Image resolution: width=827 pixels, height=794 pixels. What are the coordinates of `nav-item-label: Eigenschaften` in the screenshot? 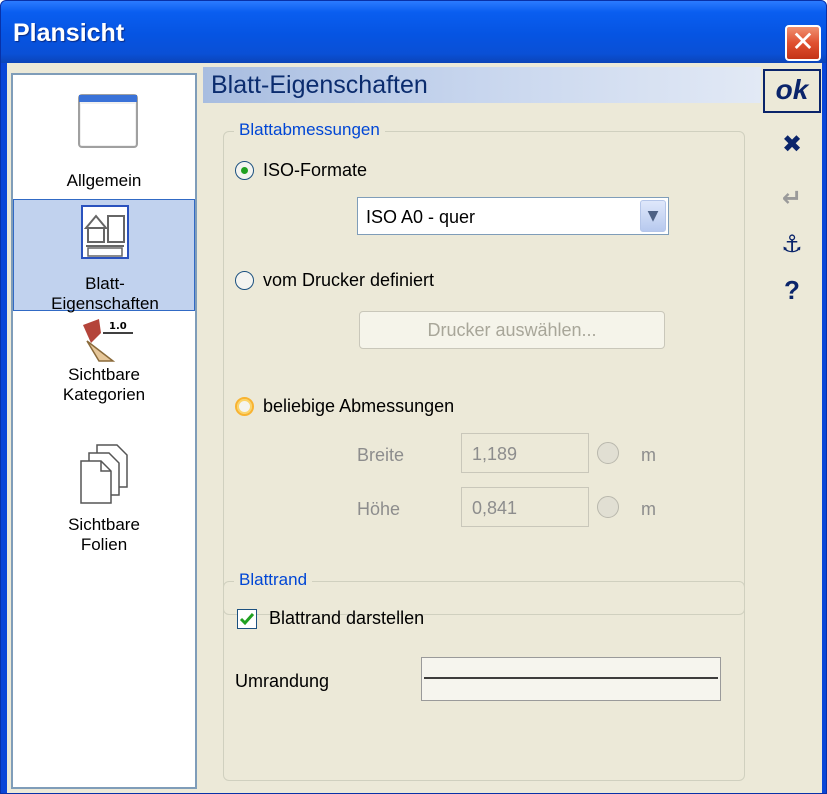 It's located at (105, 303).